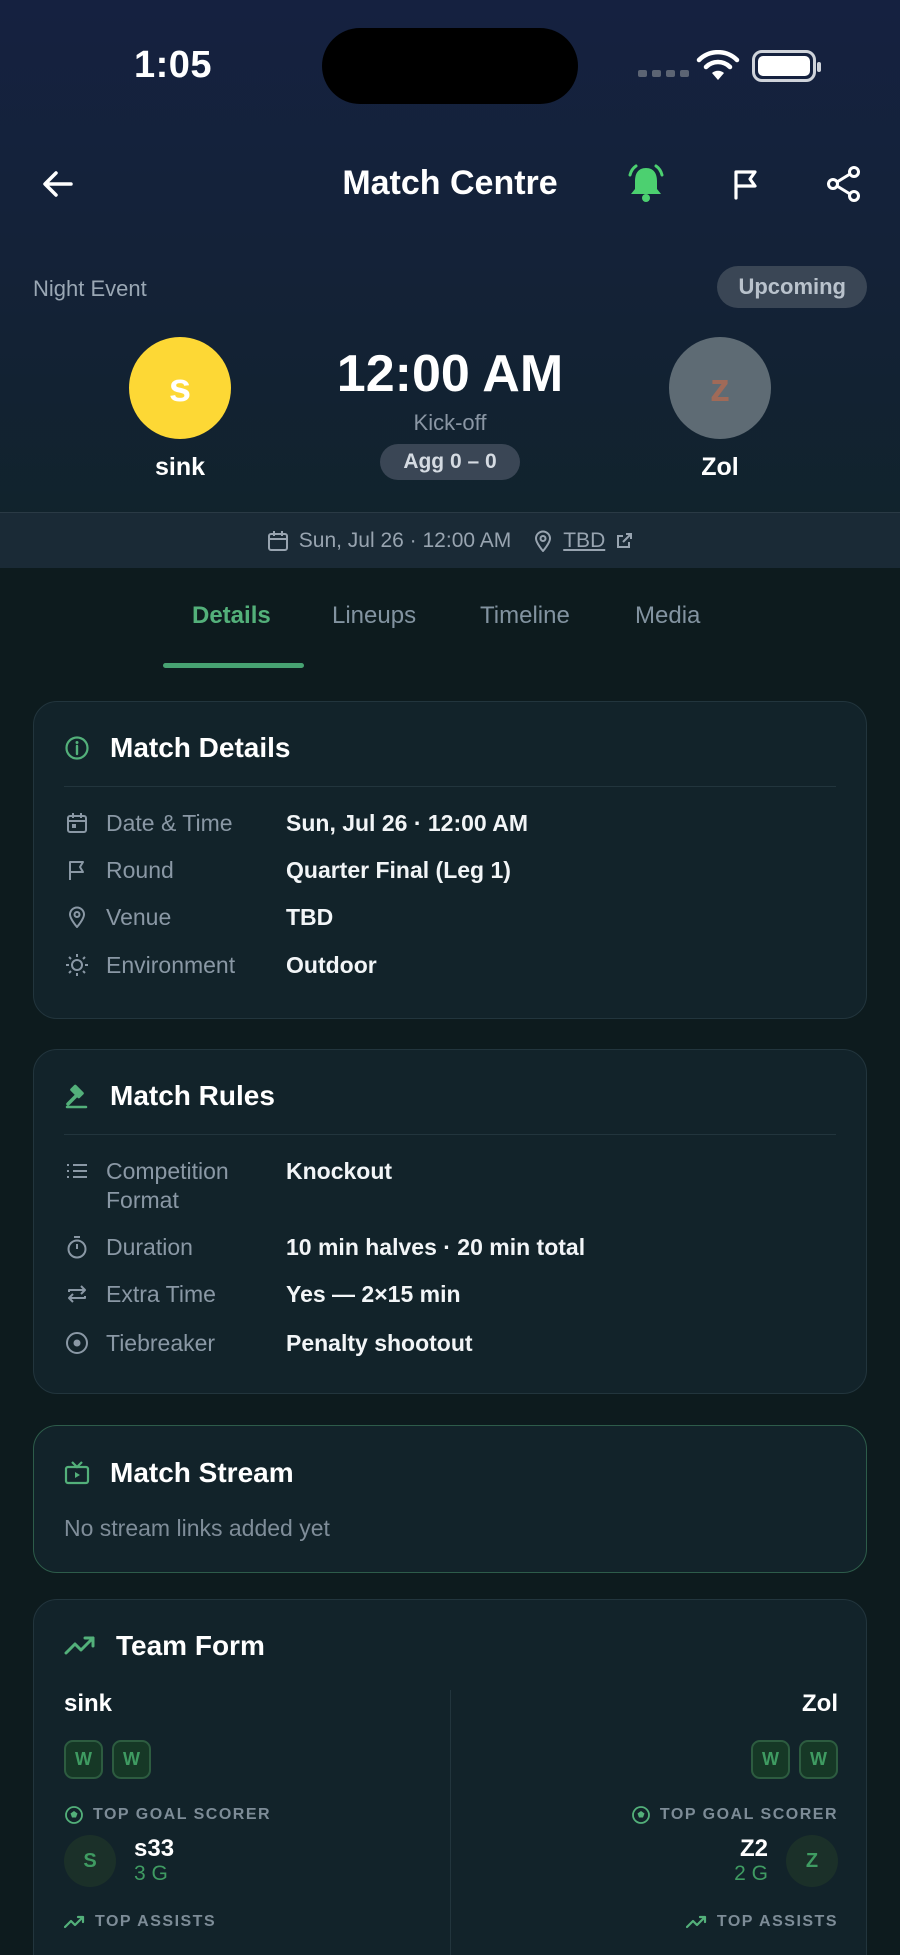  Describe the element at coordinates (139, 917) in the screenshot. I see `detail-label: Venue` at that location.